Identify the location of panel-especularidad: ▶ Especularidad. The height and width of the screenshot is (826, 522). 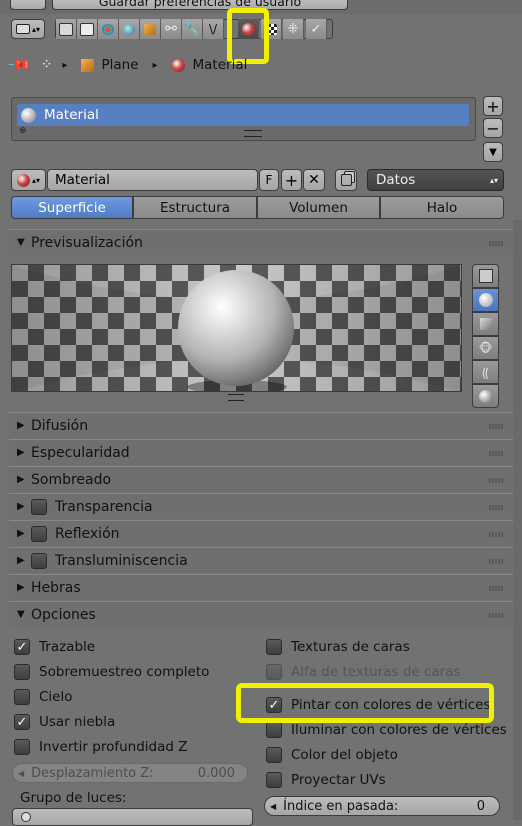
(261, 452).